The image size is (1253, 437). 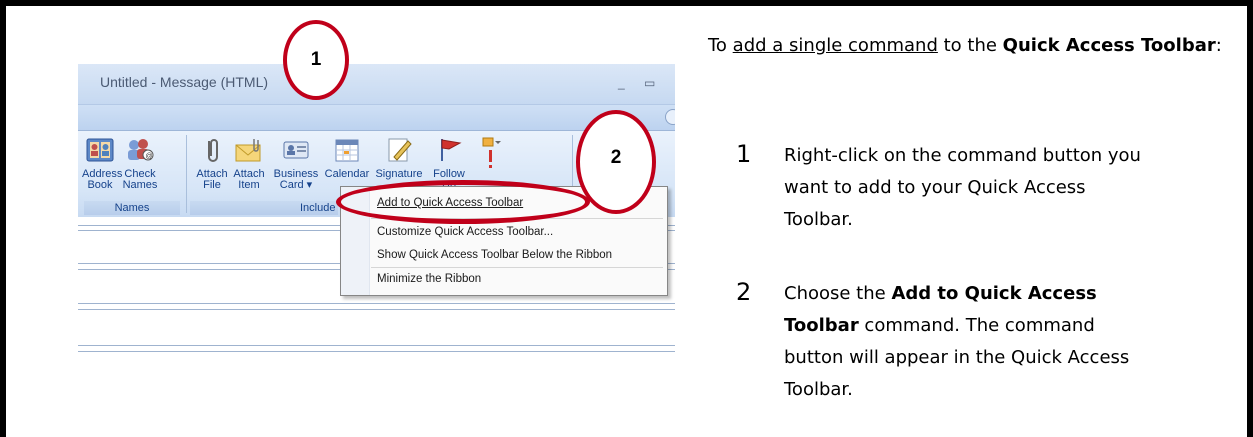 What do you see at coordinates (264, 208) in the screenshot?
I see `group-label-include: Include` at bounding box center [264, 208].